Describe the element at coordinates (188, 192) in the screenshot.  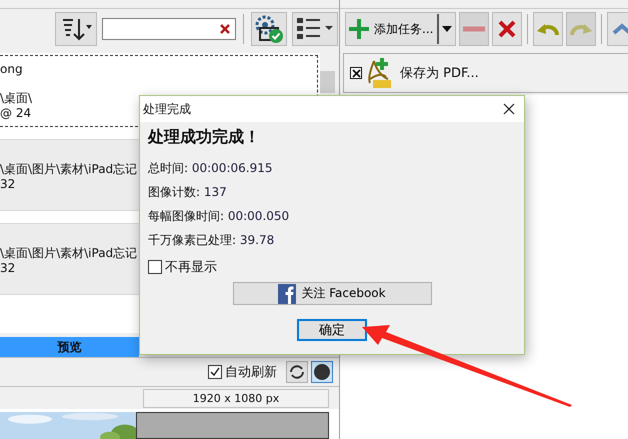
I see `stat-text: 图像计数: 137` at that location.